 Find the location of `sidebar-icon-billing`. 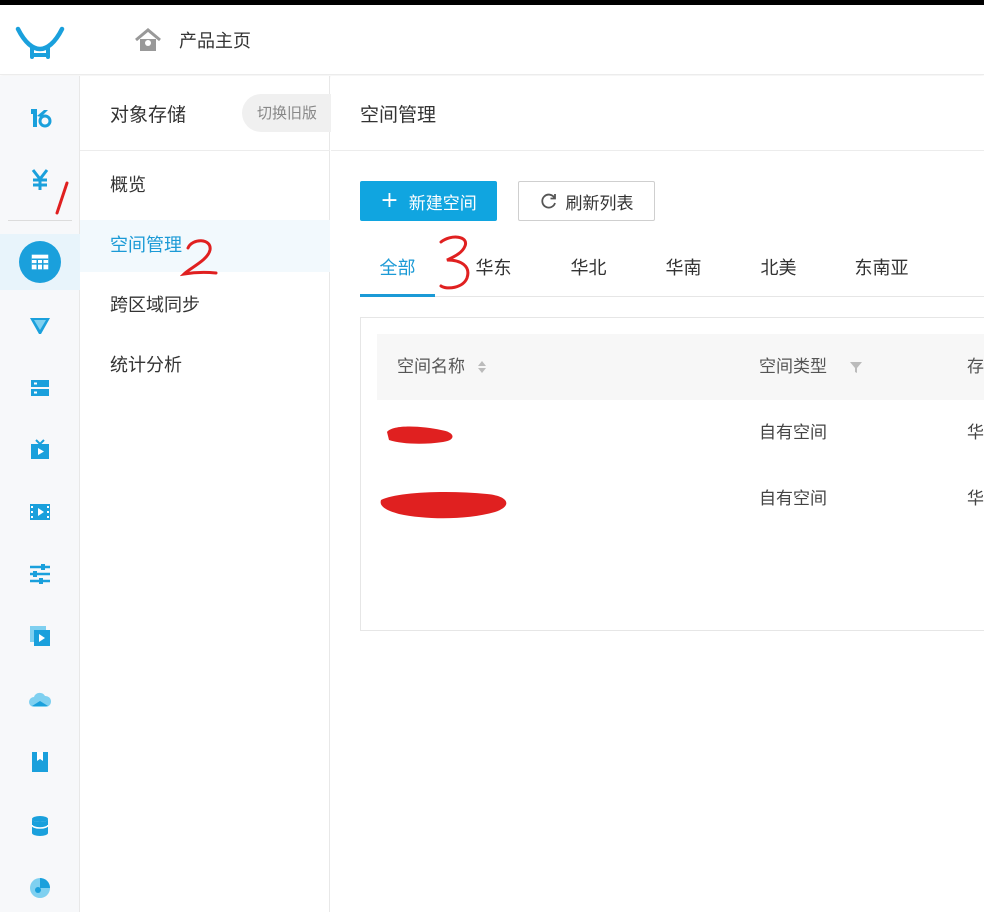

sidebar-icon-billing is located at coordinates (40, 180).